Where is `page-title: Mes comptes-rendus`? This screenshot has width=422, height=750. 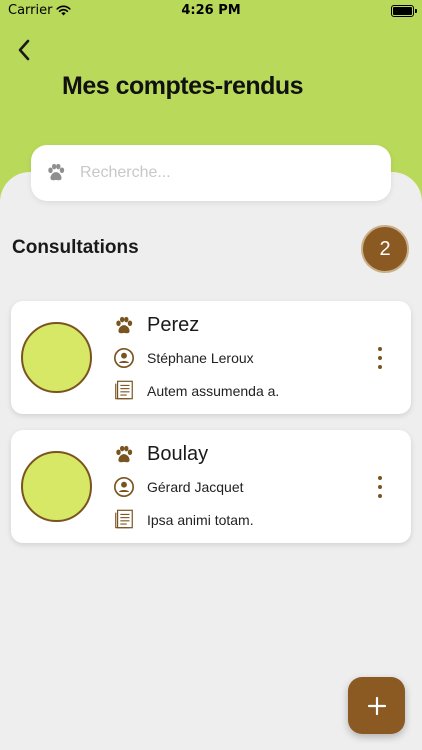
page-title: Mes comptes-rendus is located at coordinates (183, 86).